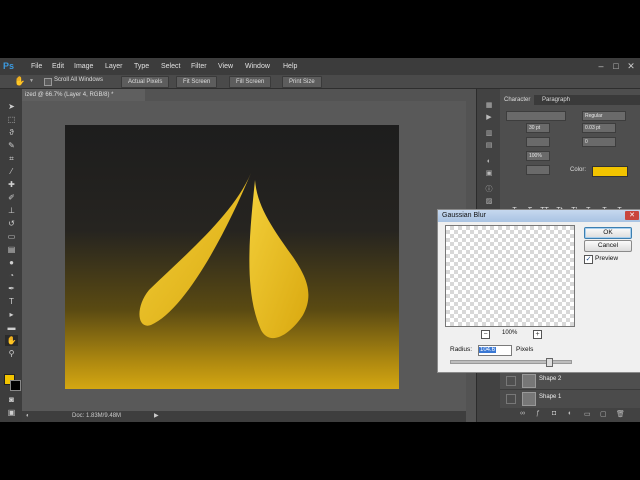  What do you see at coordinates (608, 233) in the screenshot?
I see `ok-button: OK` at bounding box center [608, 233].